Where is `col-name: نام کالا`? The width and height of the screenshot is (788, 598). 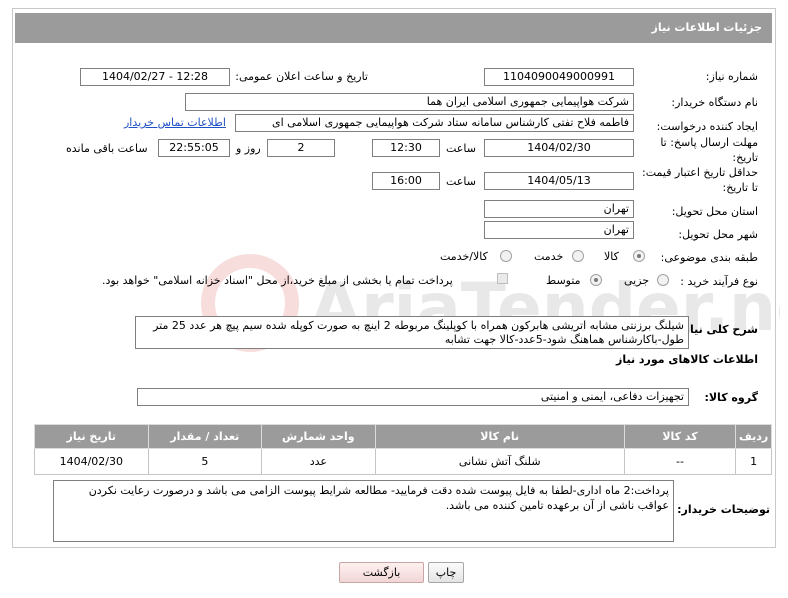 col-name: نام کالا is located at coordinates (499, 436).